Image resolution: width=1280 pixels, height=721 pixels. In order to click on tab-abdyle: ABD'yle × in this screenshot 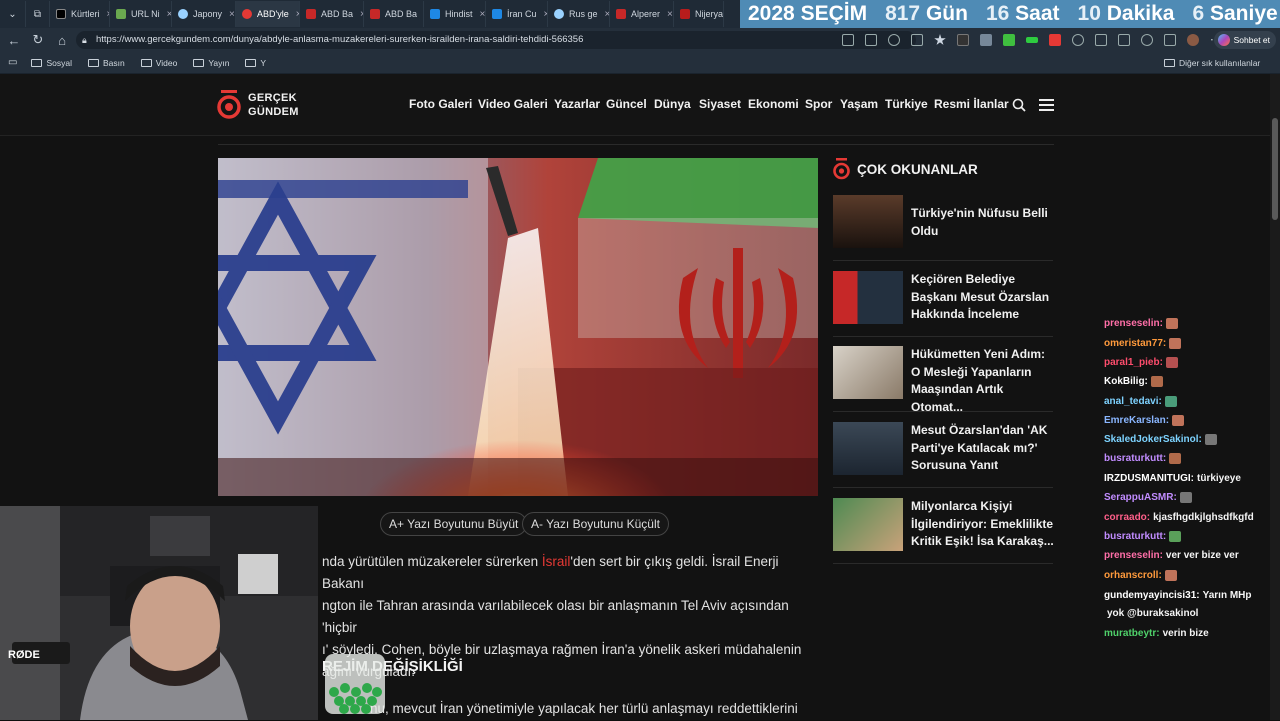, I will do `click(268, 14)`.